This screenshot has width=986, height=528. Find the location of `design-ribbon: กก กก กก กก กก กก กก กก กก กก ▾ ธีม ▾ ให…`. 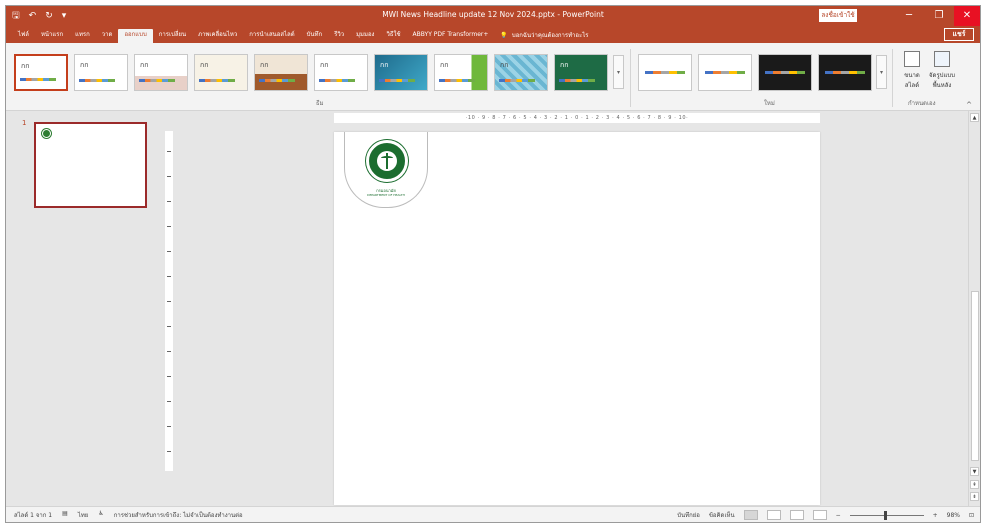

design-ribbon: กก กก กก กก กก กก กก กก กก กก ▾ ธีม ▾ ให… is located at coordinates (493, 77).